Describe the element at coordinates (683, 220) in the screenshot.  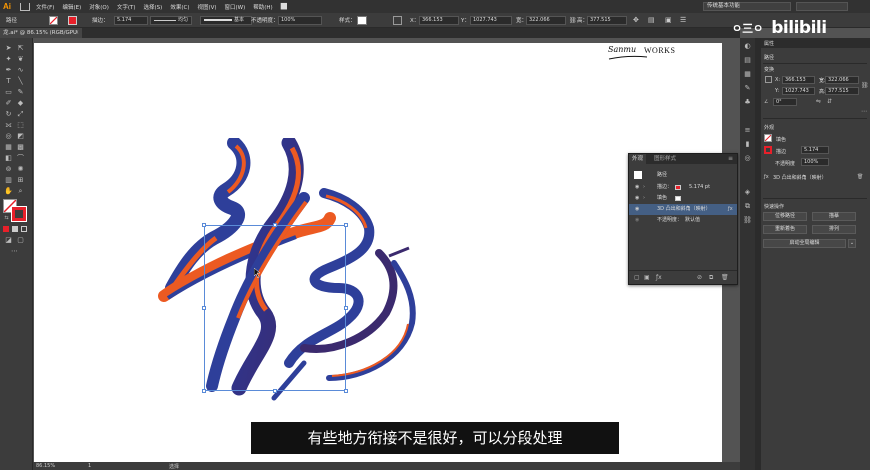
I see `appearance-row-opacity: ◉ 不透明度： 默认值` at that location.